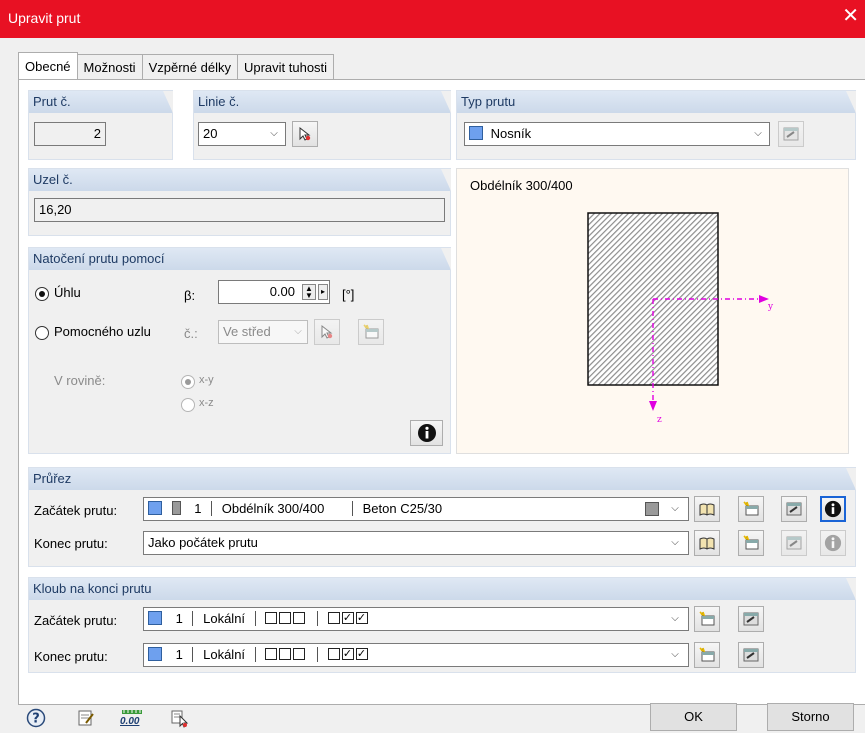 The width and height of the screenshot is (865, 733). I want to click on cs-end-library-button, so click(707, 543).